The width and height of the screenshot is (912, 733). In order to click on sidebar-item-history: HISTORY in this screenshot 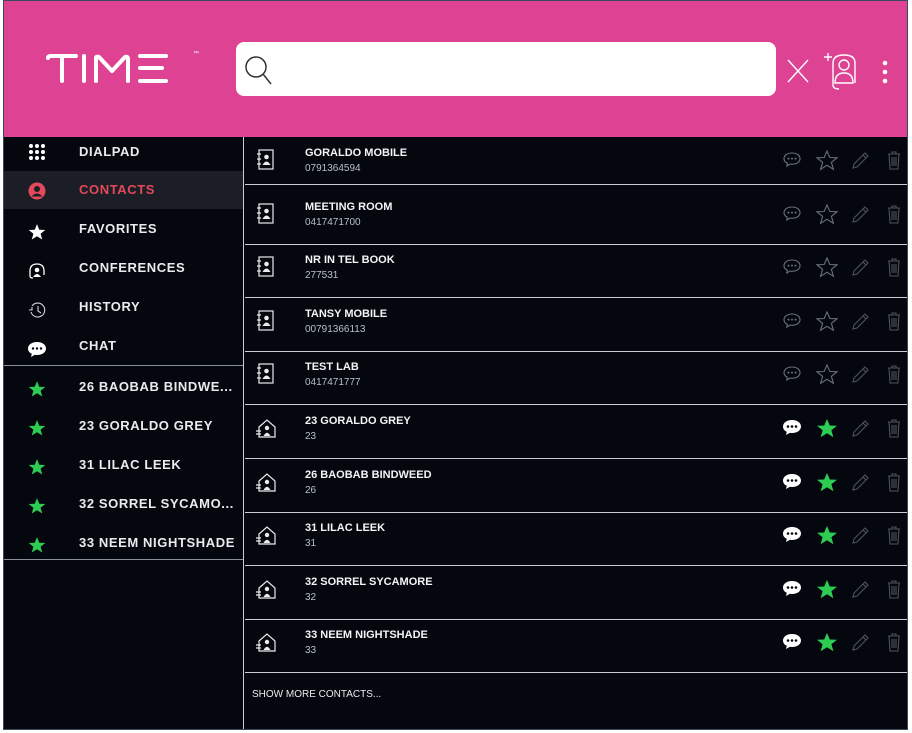, I will do `click(123, 307)`.